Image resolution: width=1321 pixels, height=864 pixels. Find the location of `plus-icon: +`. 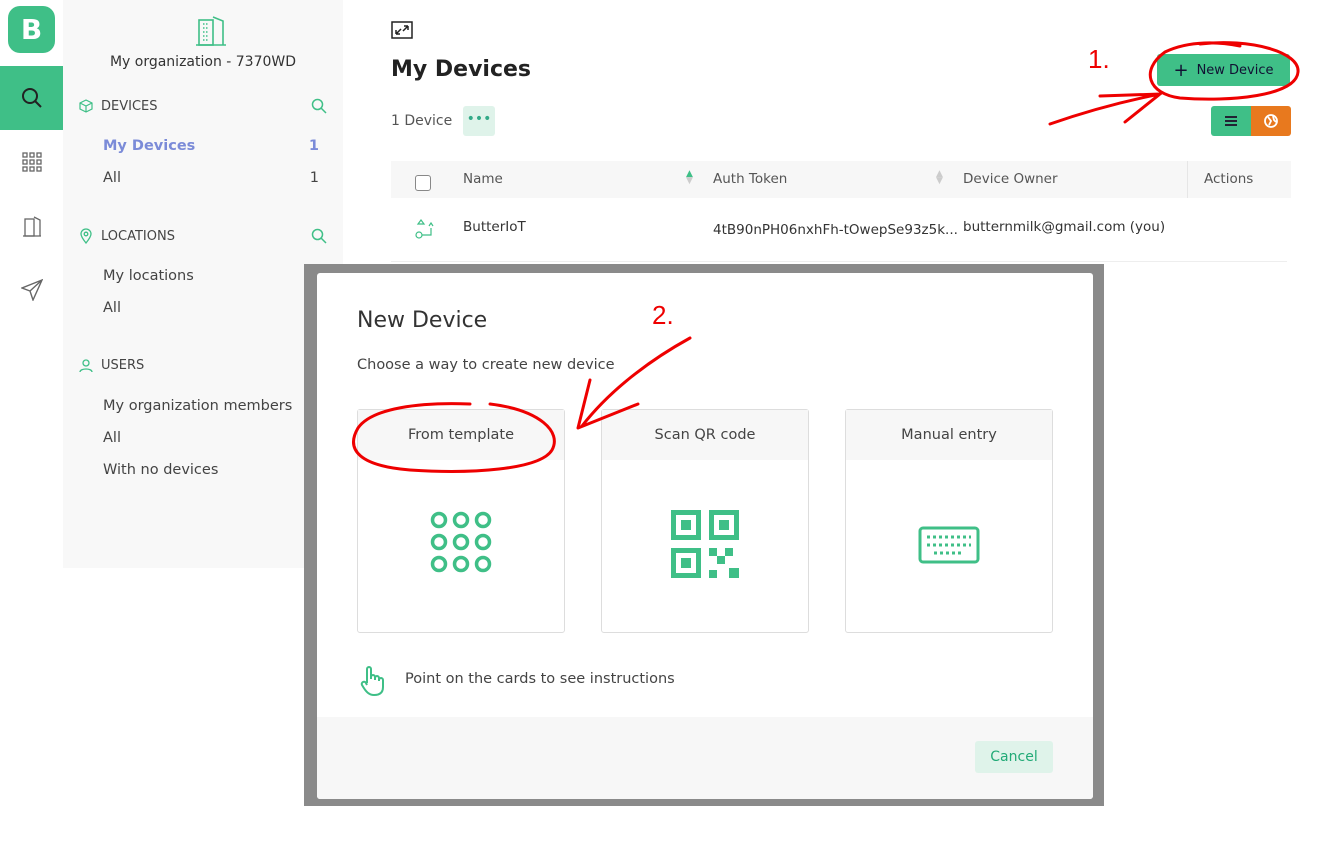

plus-icon: + is located at coordinates (1181, 70).